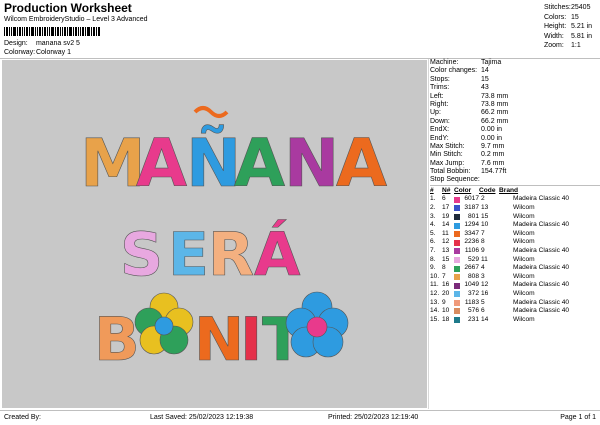  Describe the element at coordinates (485, 208) in the screenshot. I see `thread-number: 13` at that location.